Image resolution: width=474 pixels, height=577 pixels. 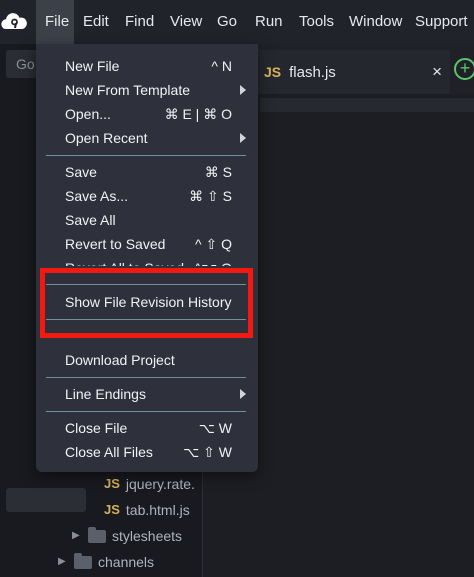 I want to click on tree-file-tab-html: JS tab.html.js, so click(x=147, y=510).